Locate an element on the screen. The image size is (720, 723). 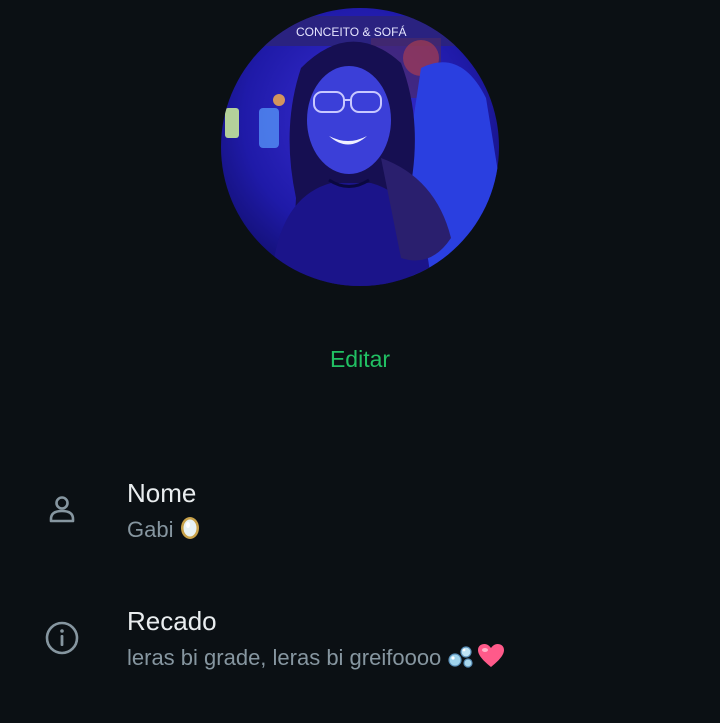
name-row: Nome Gabi is located at coordinates (360, 515).